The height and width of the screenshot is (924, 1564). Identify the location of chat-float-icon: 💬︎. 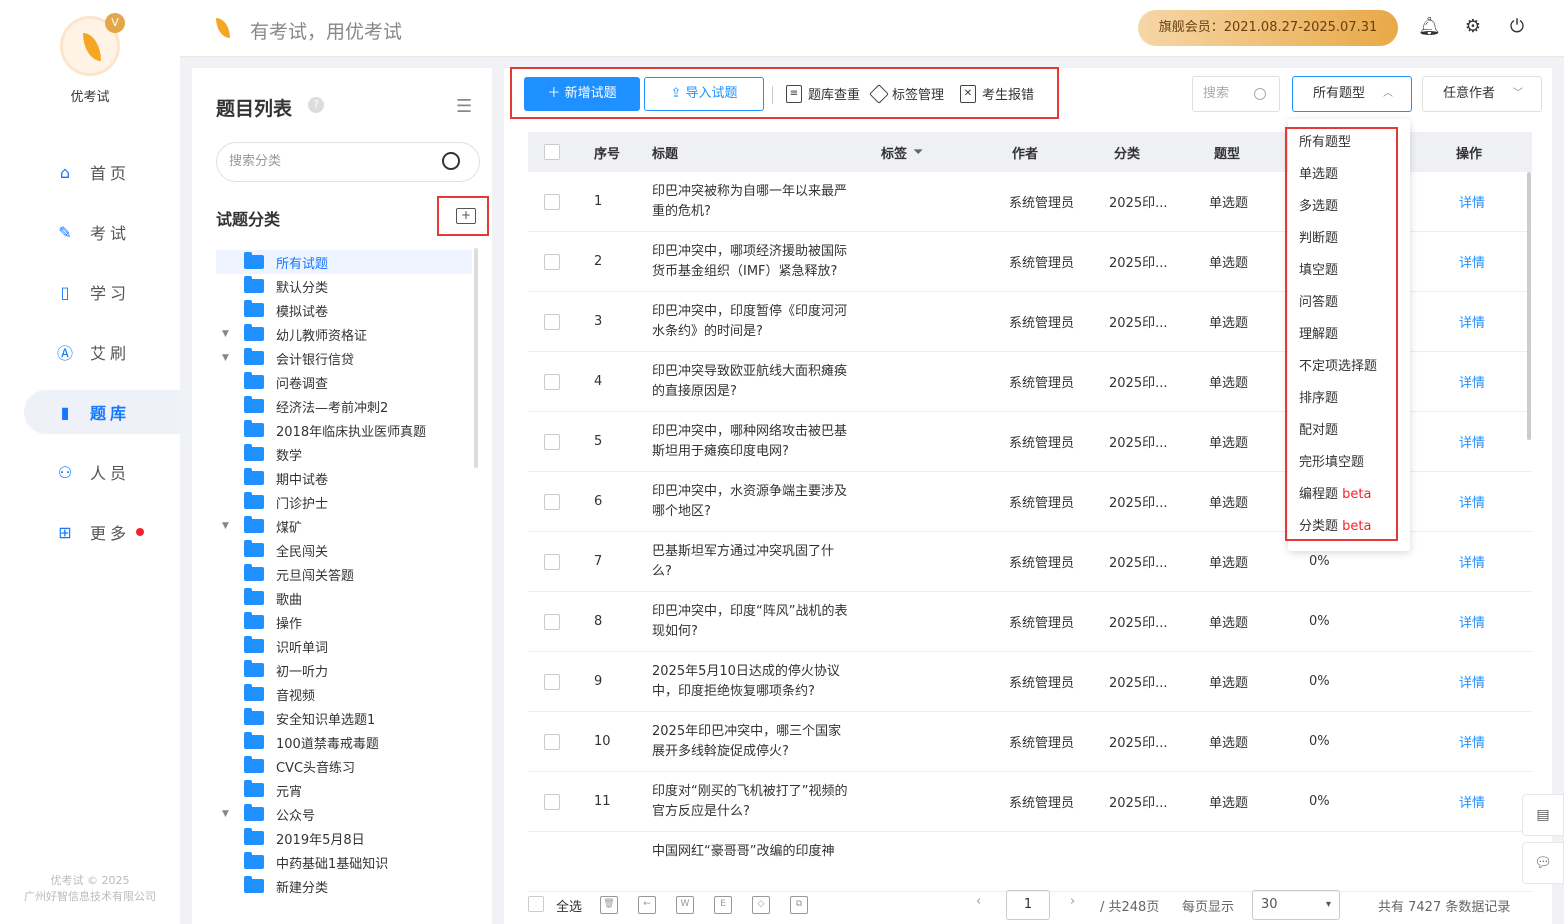
(1543, 863).